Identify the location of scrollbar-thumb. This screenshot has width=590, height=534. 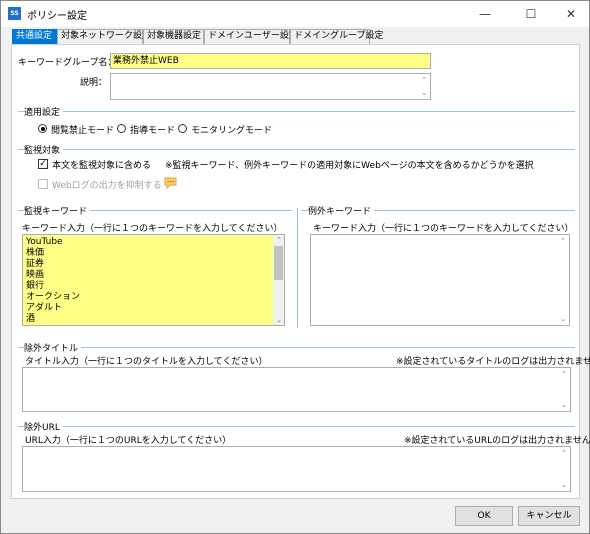
(278, 263).